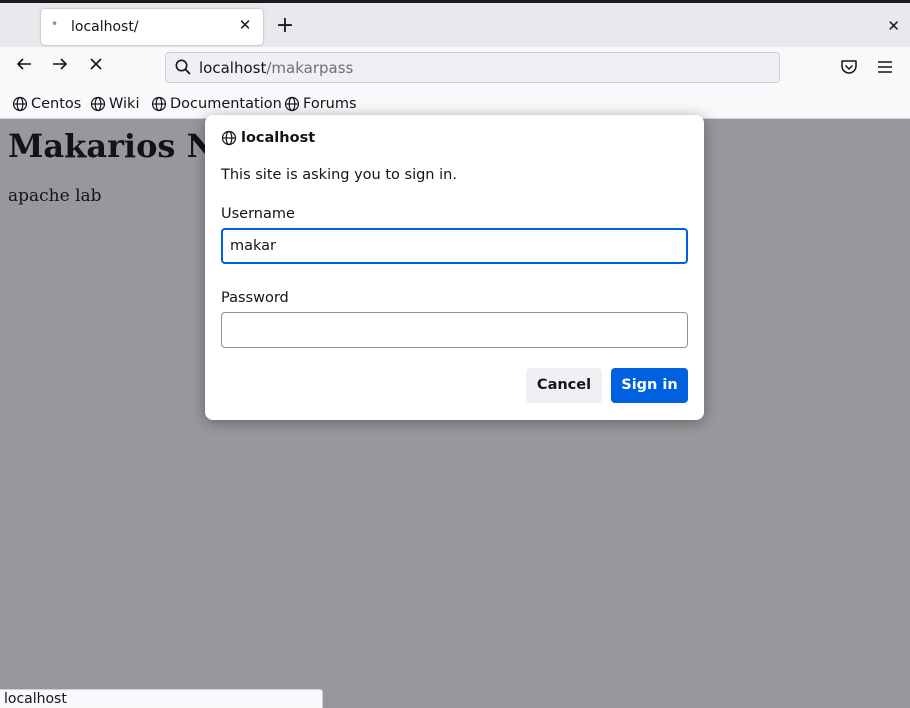 The image size is (910, 708). What do you see at coordinates (885, 67) in the screenshot?
I see `menu-icon` at bounding box center [885, 67].